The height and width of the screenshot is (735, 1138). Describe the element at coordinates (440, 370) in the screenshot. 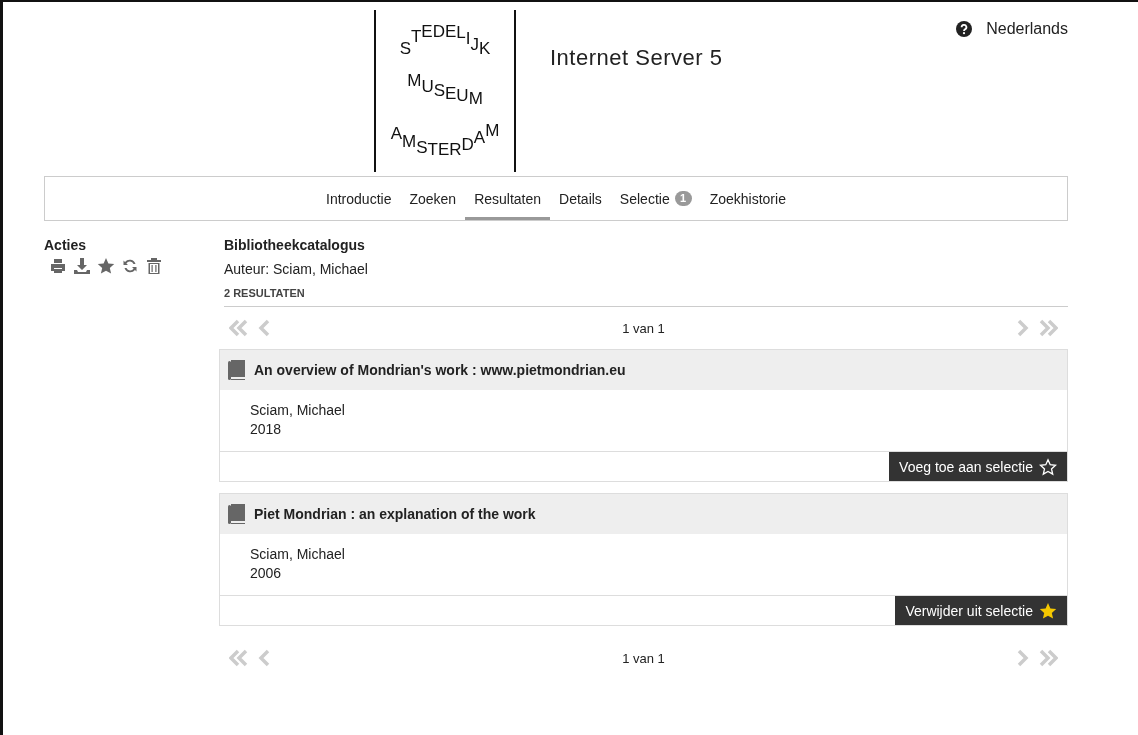

I see `result-title-link: An overview of Mondrian's work : www.pietmondrian.eu` at that location.